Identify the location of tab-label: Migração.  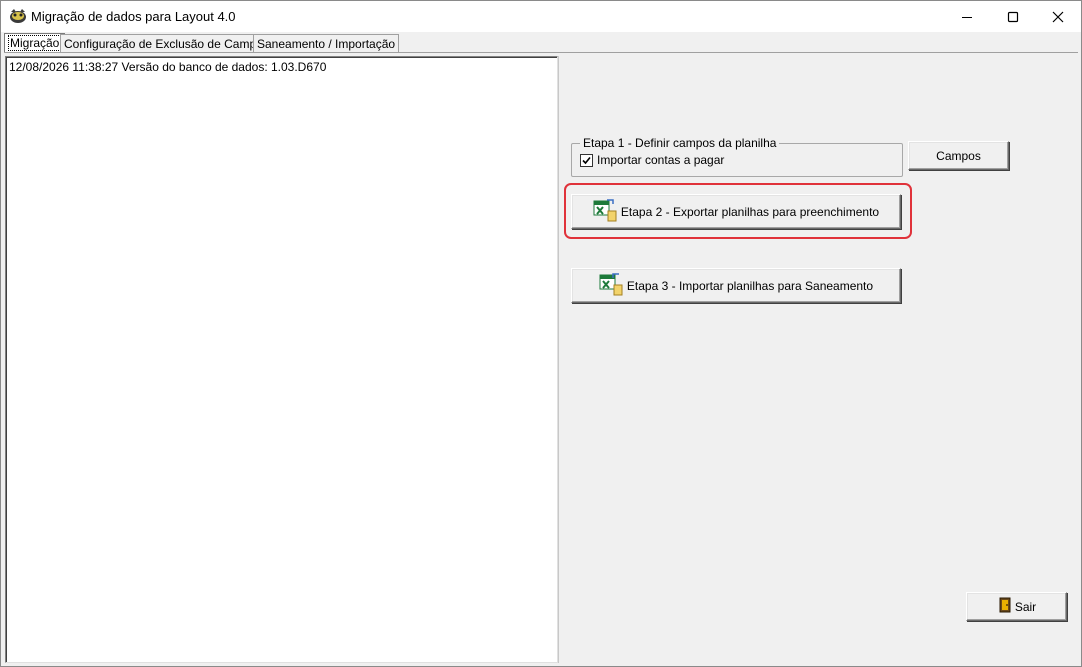
(35, 43).